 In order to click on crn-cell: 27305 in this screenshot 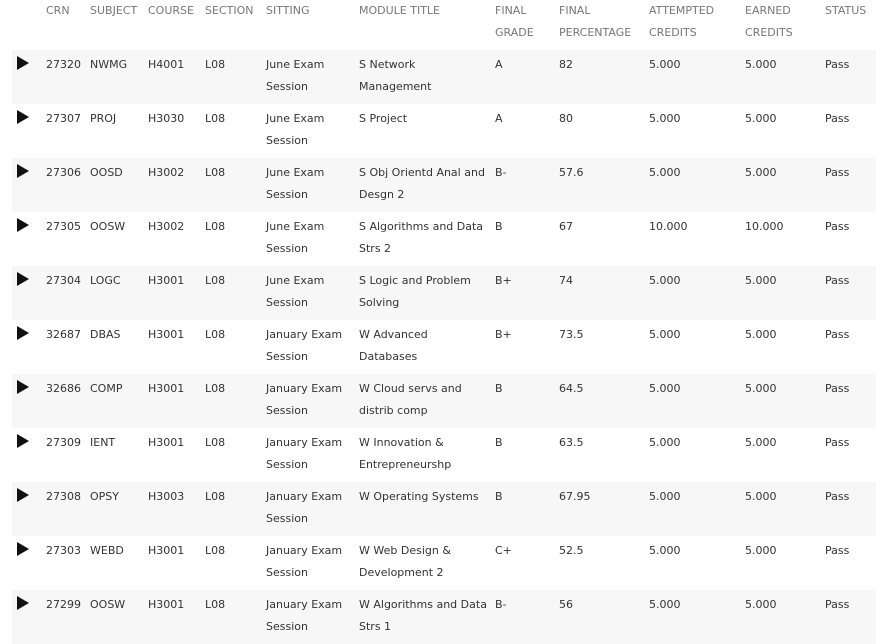, I will do `click(63, 226)`.